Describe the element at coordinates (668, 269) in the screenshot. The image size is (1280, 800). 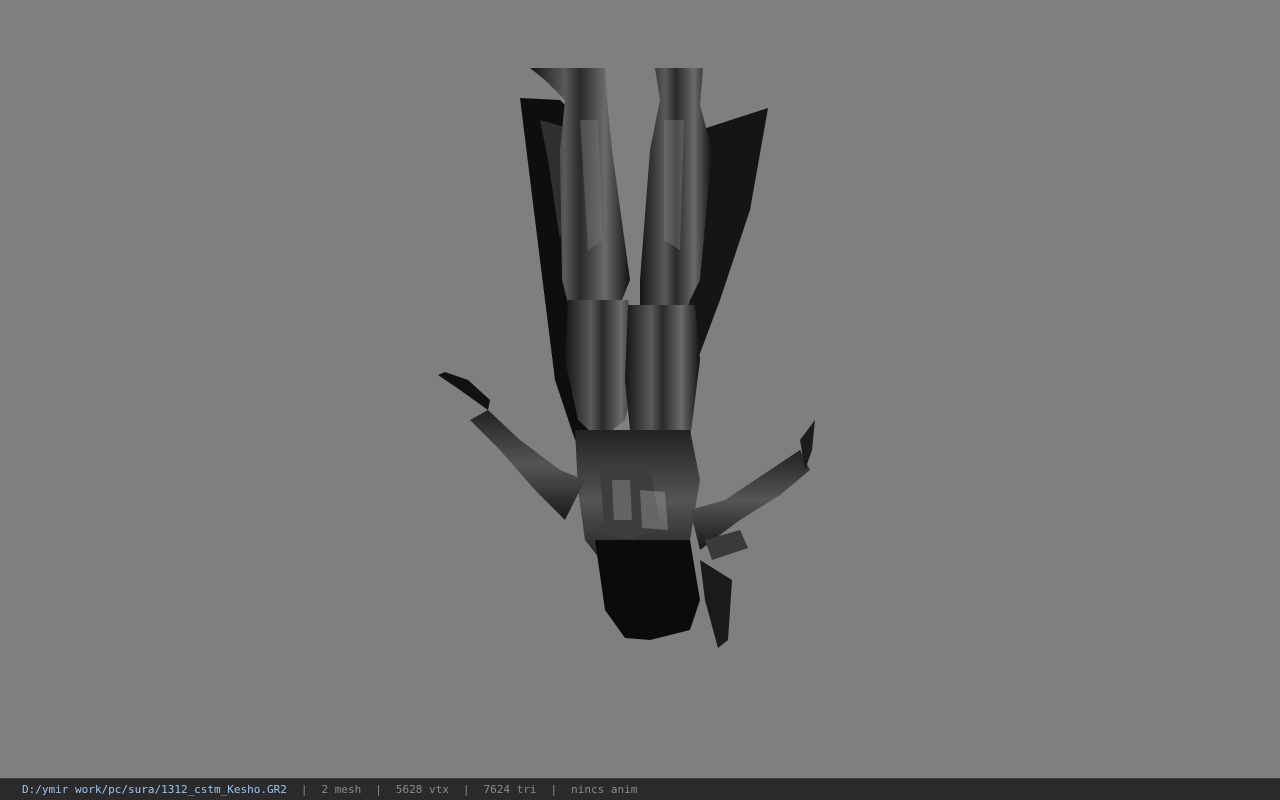
I see `right-leg` at that location.